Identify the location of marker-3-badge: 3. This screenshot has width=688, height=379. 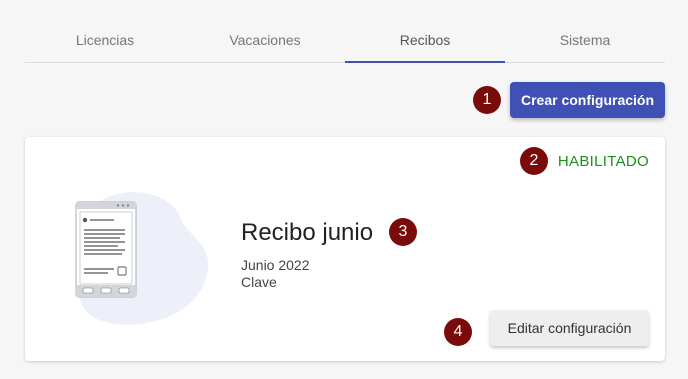
(403, 232).